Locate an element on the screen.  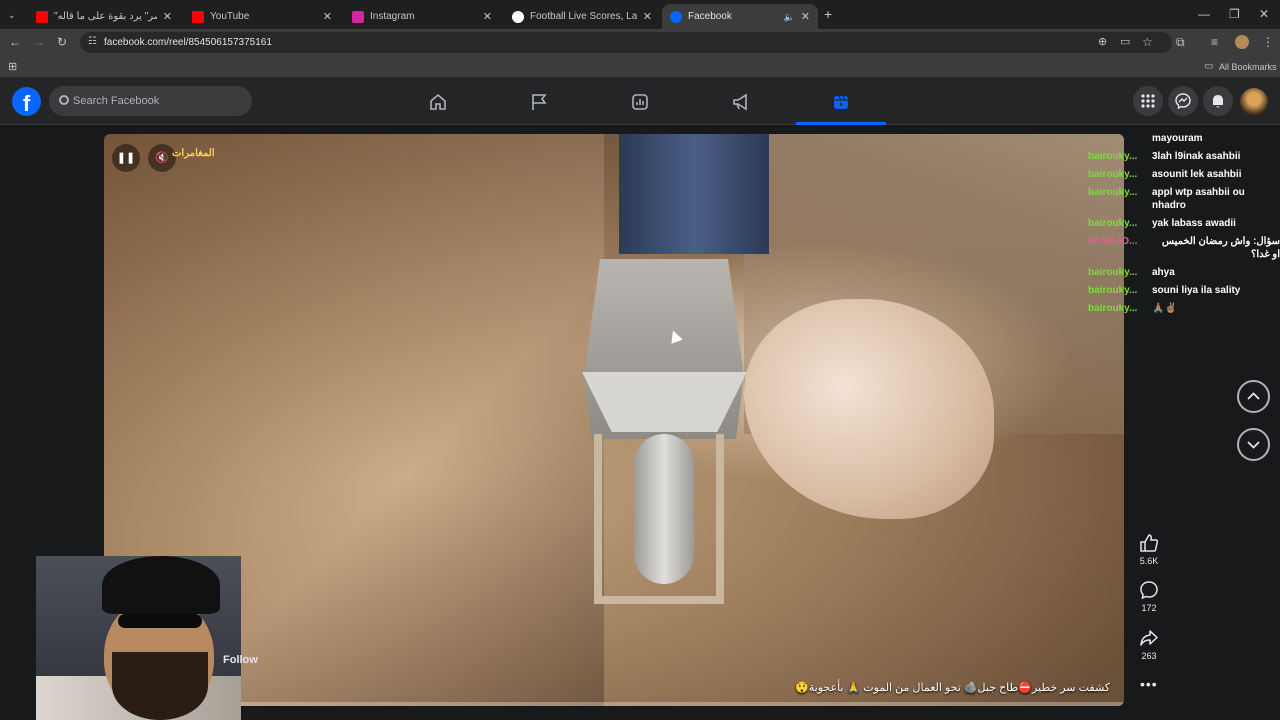
tab-3: Instagram ✕ is located at coordinates (422, 16).